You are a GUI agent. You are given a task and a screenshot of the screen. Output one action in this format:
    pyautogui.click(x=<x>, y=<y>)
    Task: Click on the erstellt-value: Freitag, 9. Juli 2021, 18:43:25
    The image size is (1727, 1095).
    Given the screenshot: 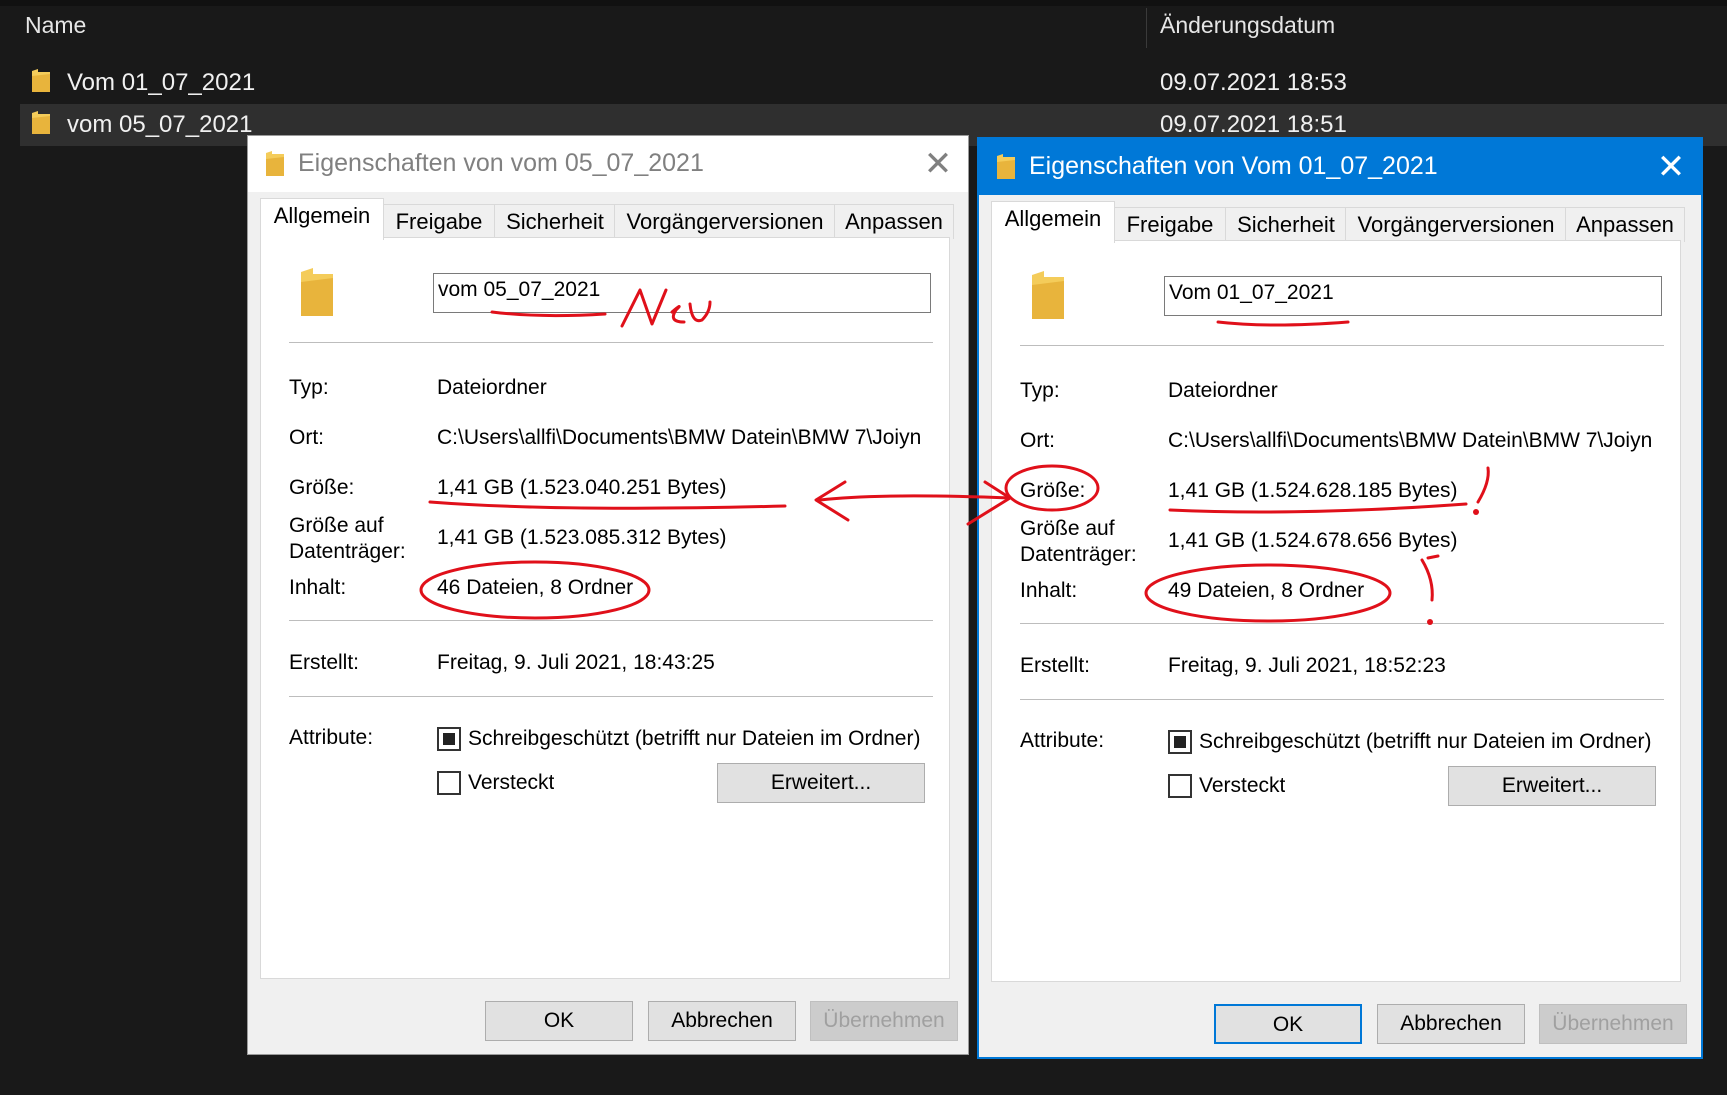 What is the action you would take?
    pyautogui.click(x=576, y=662)
    